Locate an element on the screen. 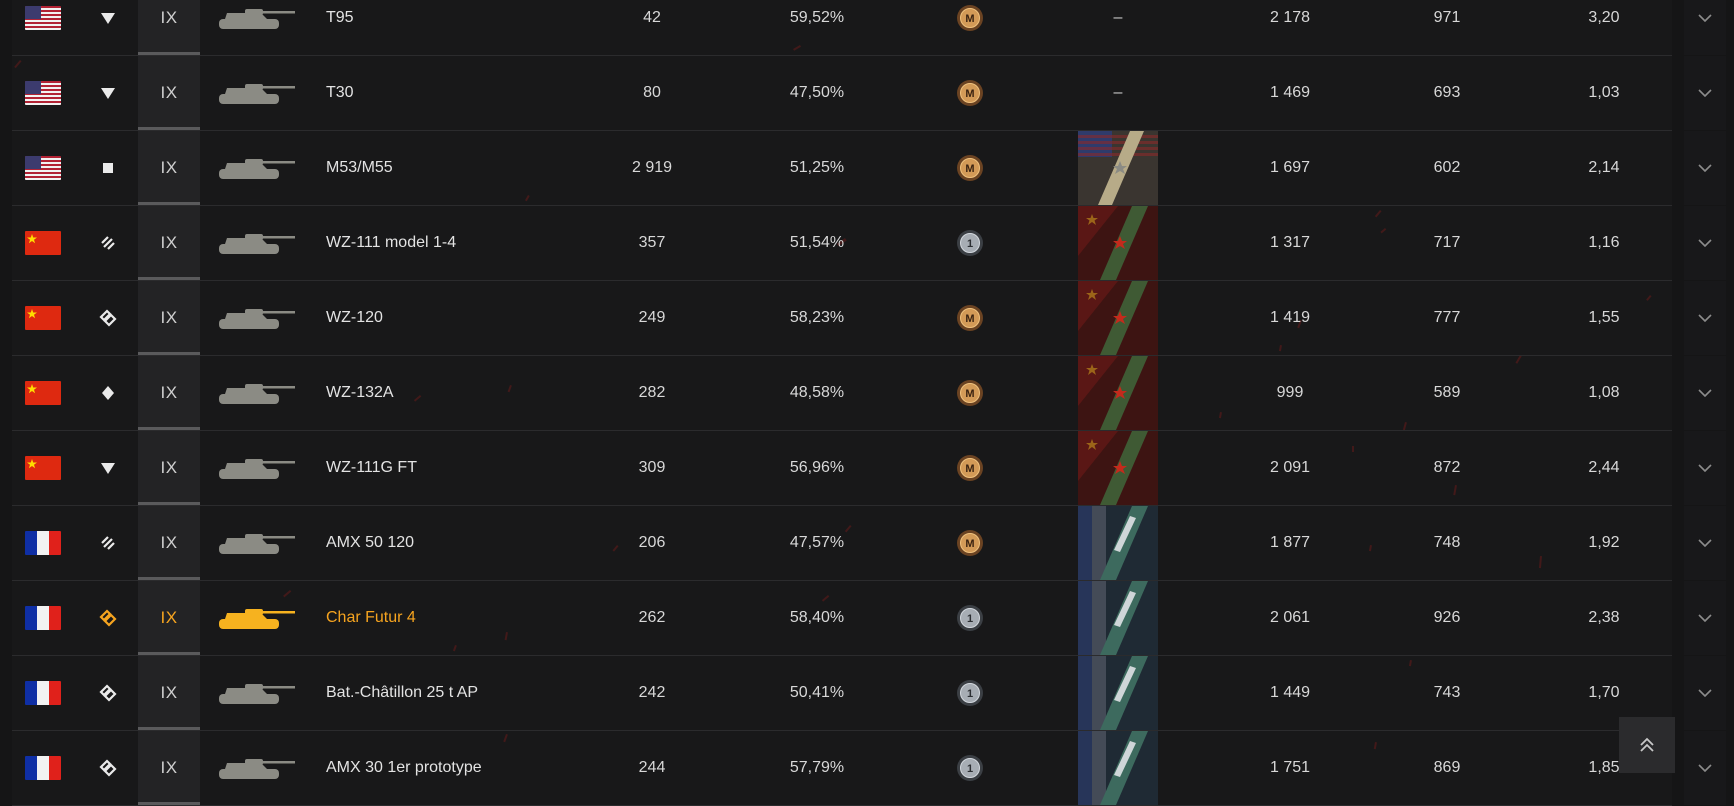  kill-death-ratio: 1,08 is located at coordinates (1604, 392).